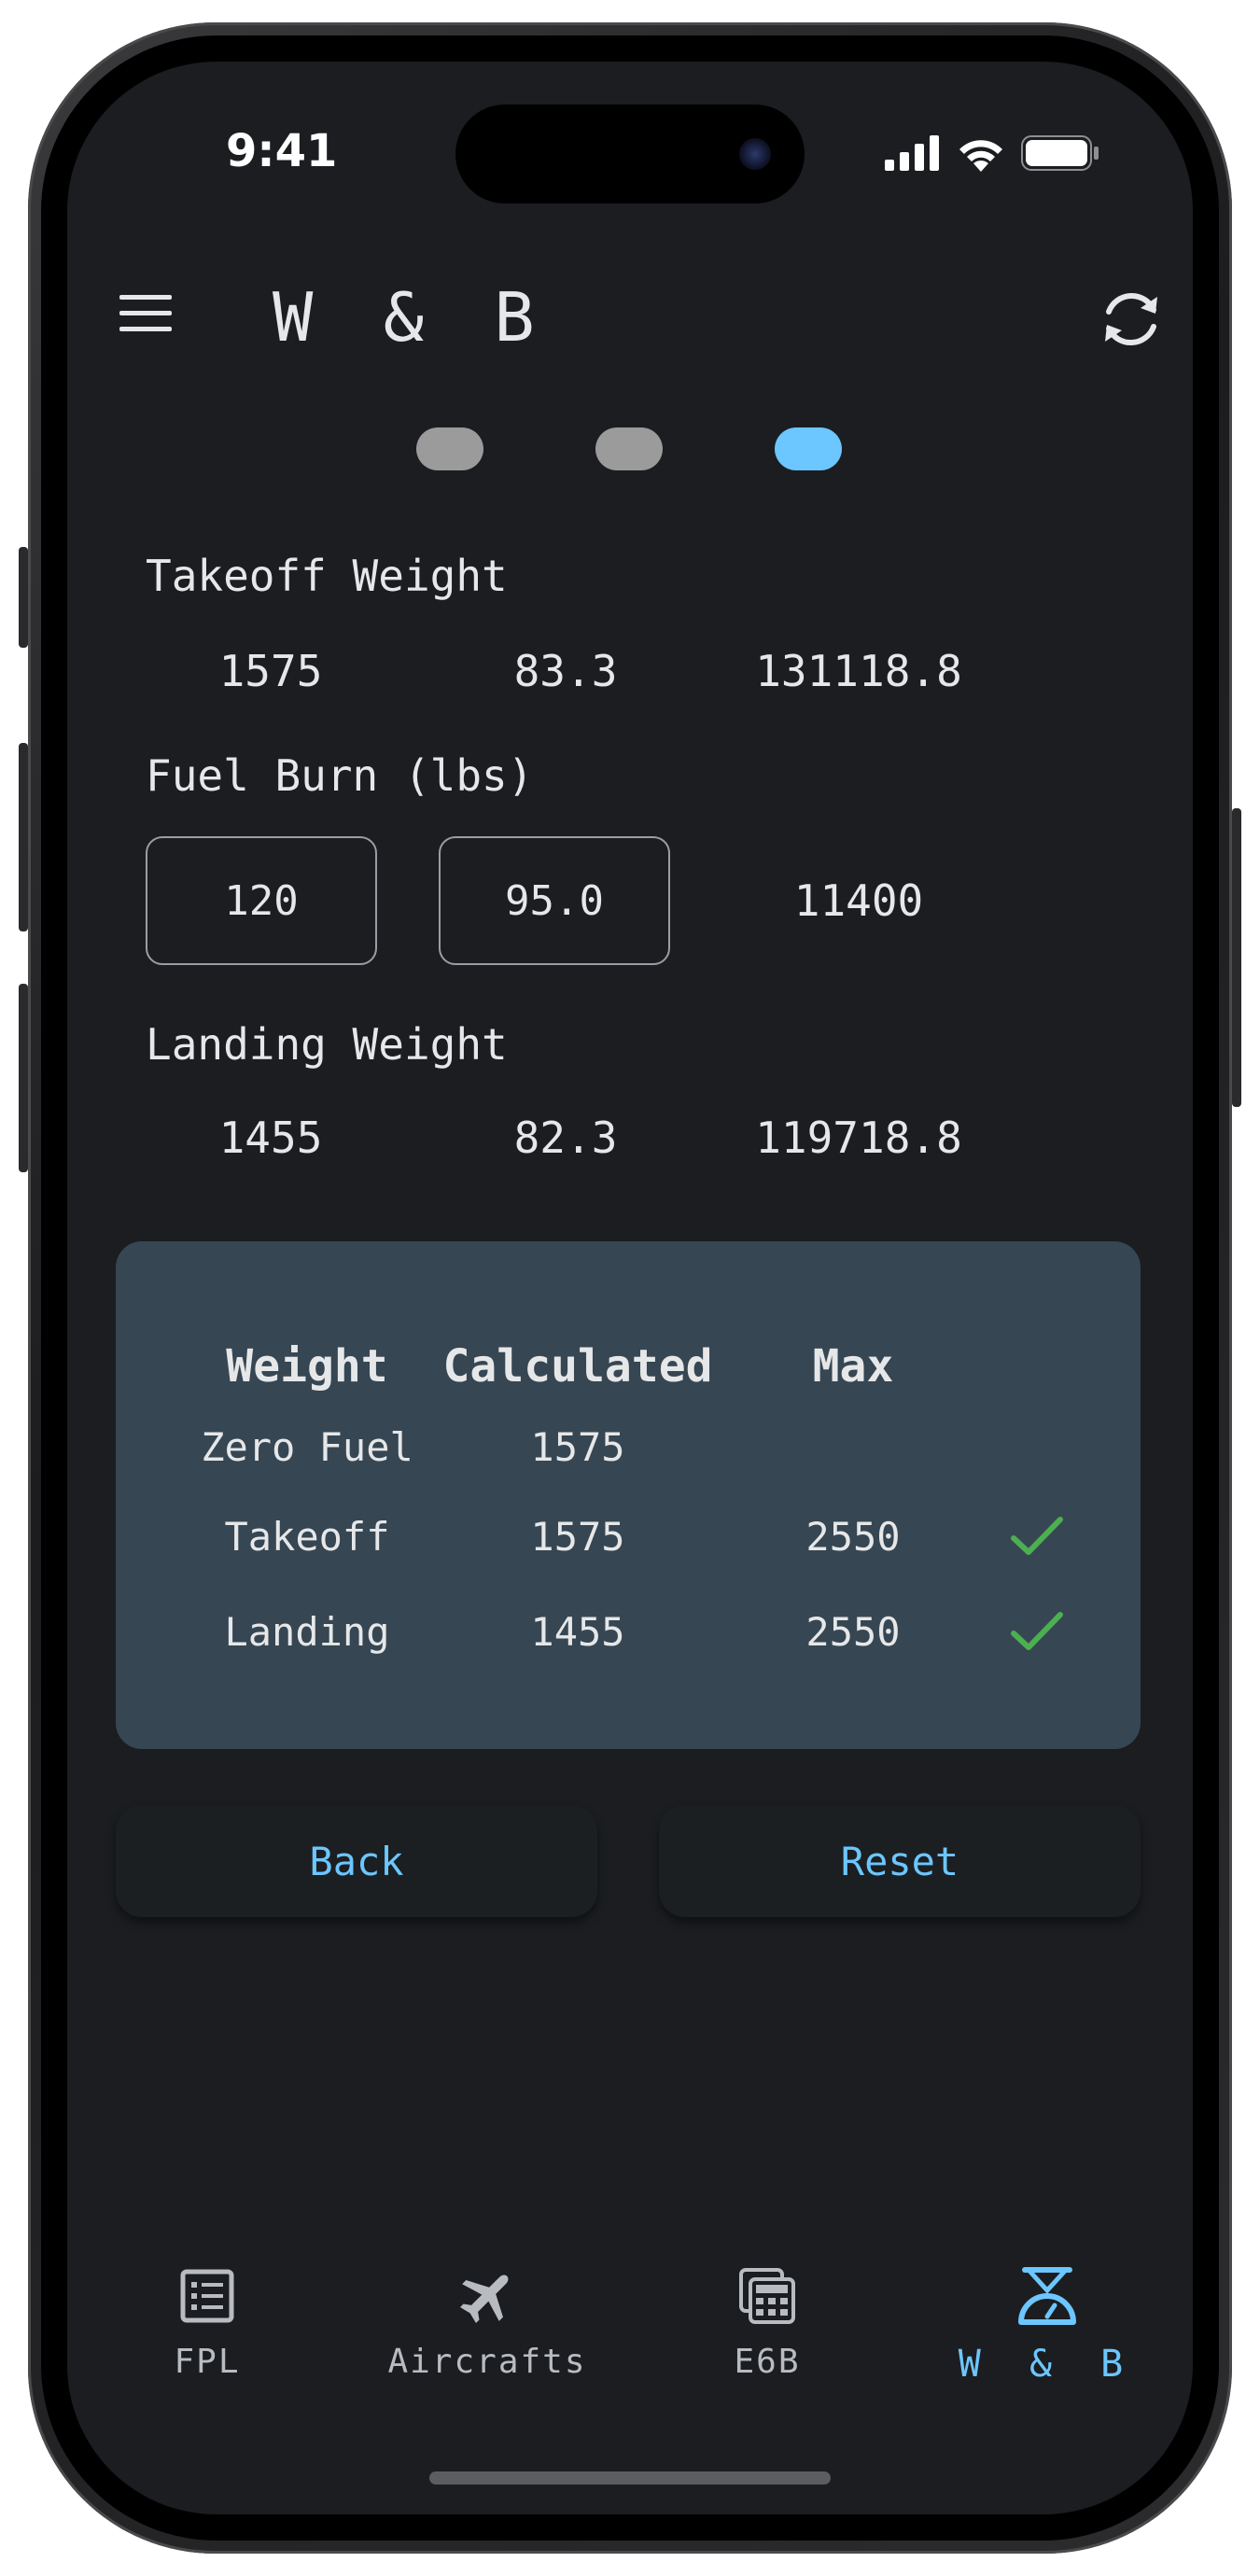  I want to click on row-landing-max: 2550, so click(853, 1632).